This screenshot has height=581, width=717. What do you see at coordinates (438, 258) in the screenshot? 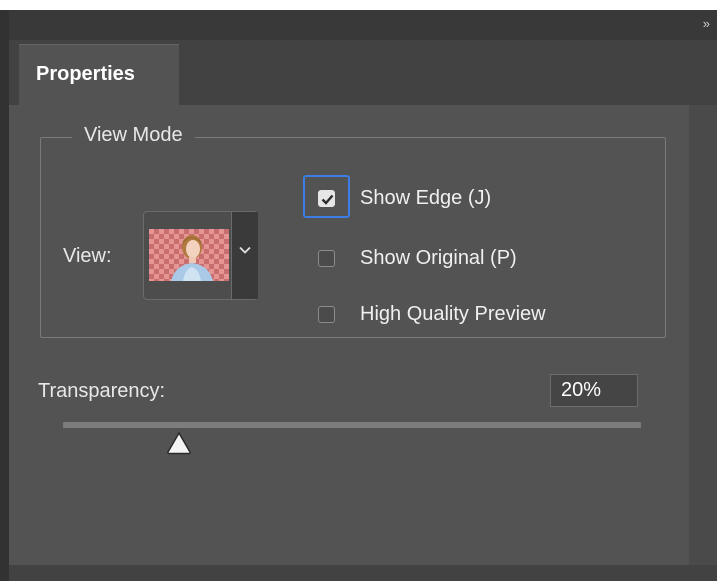
I see `show-original-label: Show Original (P)` at bounding box center [438, 258].